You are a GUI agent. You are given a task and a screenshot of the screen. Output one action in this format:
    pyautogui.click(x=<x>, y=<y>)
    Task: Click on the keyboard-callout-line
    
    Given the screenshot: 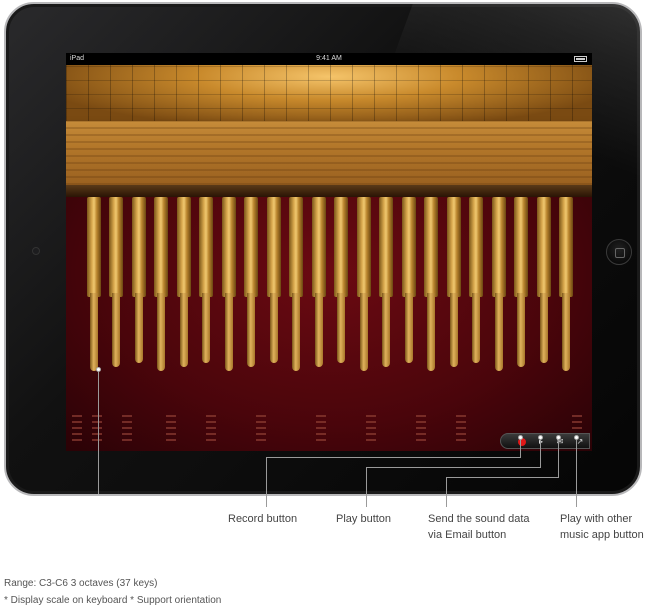 What is the action you would take?
    pyautogui.click(x=98, y=433)
    